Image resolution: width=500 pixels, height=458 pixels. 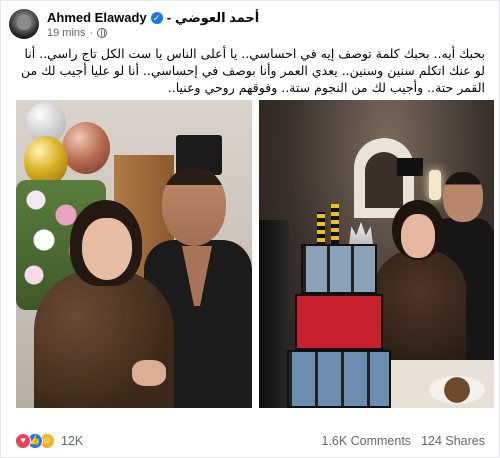 I want to click on author-name-row: Ahmed Elawady ✓ - أحمد العوضي, so click(x=153, y=18).